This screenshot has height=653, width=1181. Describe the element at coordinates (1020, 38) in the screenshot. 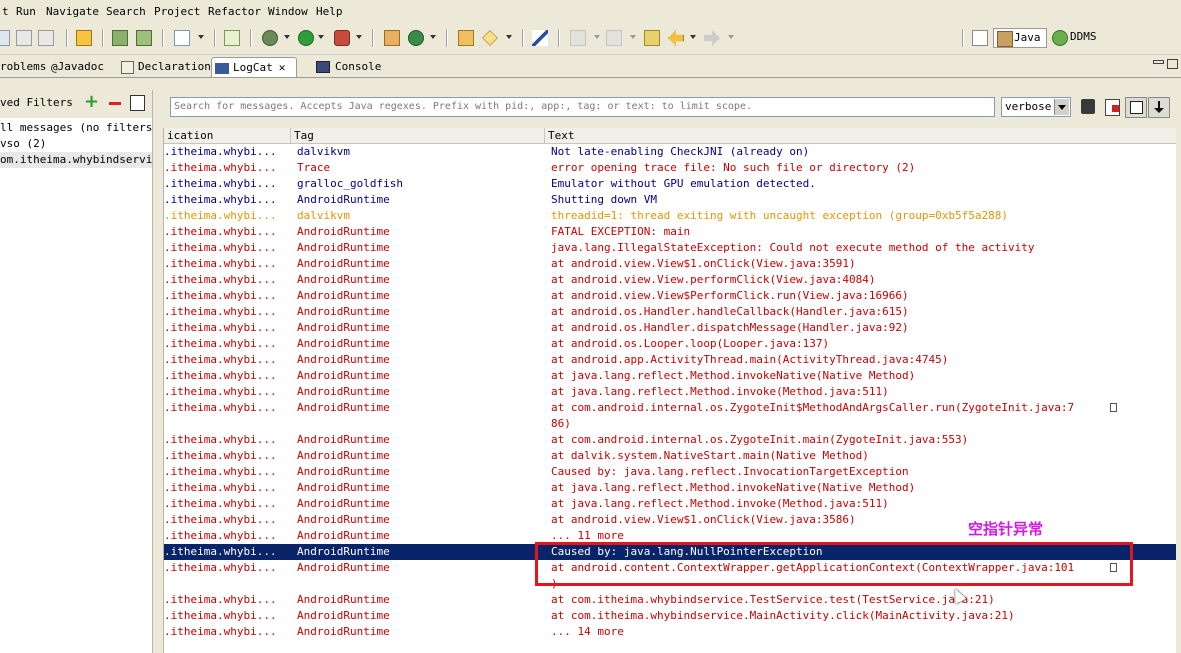

I see `perspective-java: Java` at that location.